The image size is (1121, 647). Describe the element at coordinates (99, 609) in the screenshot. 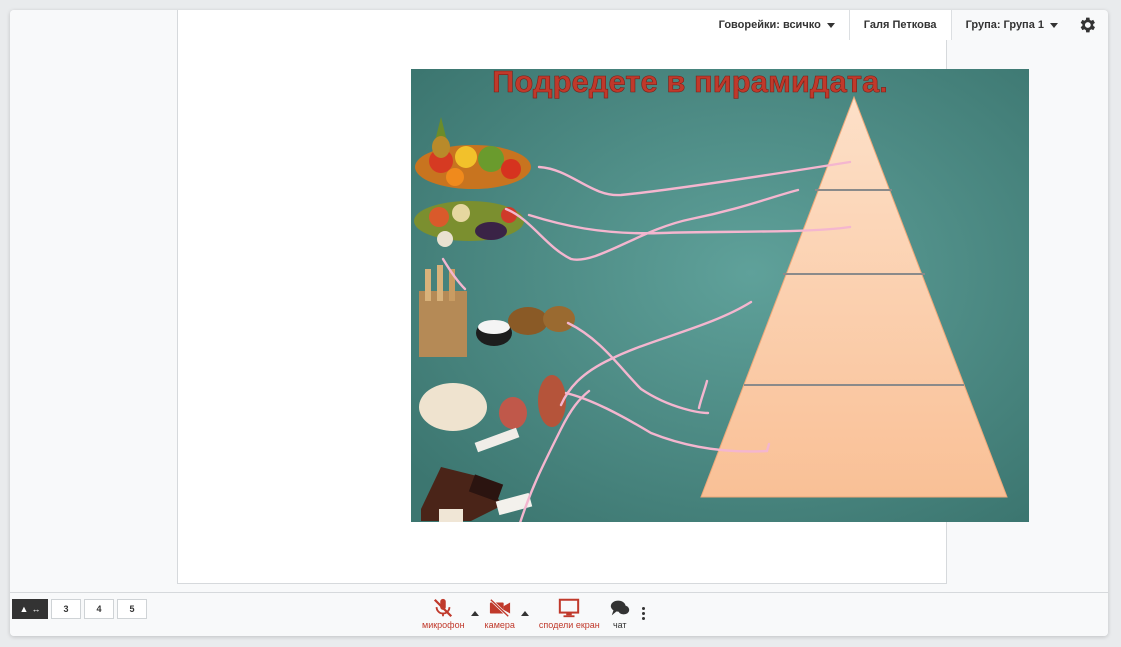

I see `page-button-4: 4` at that location.